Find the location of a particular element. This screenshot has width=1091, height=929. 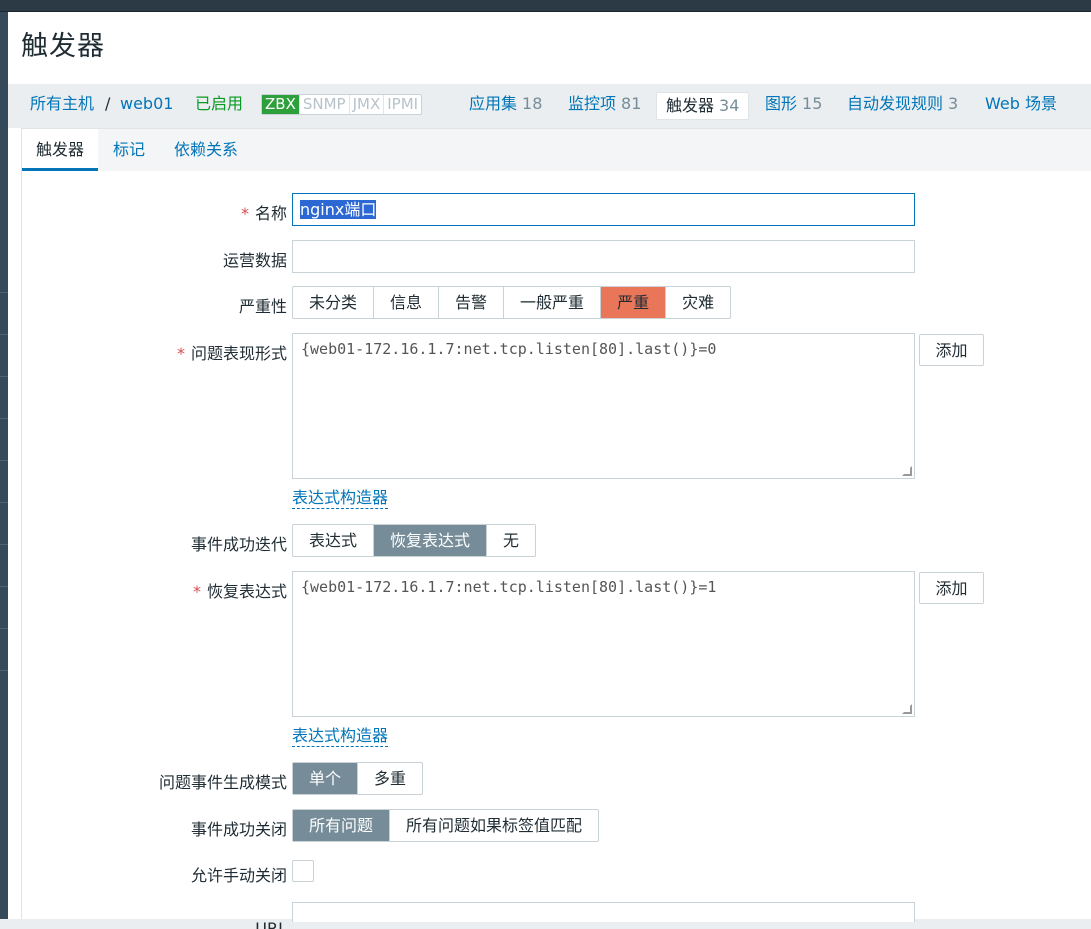

url-label: URL is located at coordinates (271, 924).